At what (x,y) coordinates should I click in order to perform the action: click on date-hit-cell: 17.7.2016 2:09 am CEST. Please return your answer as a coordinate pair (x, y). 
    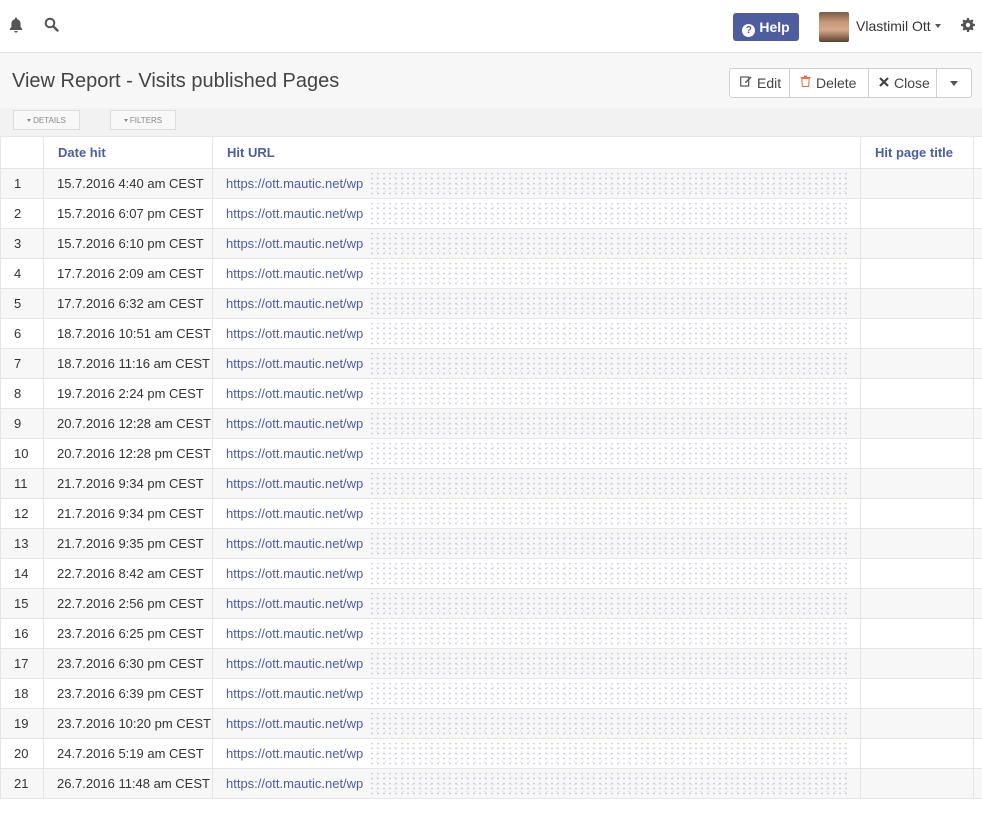
    Looking at the image, I should click on (128, 273).